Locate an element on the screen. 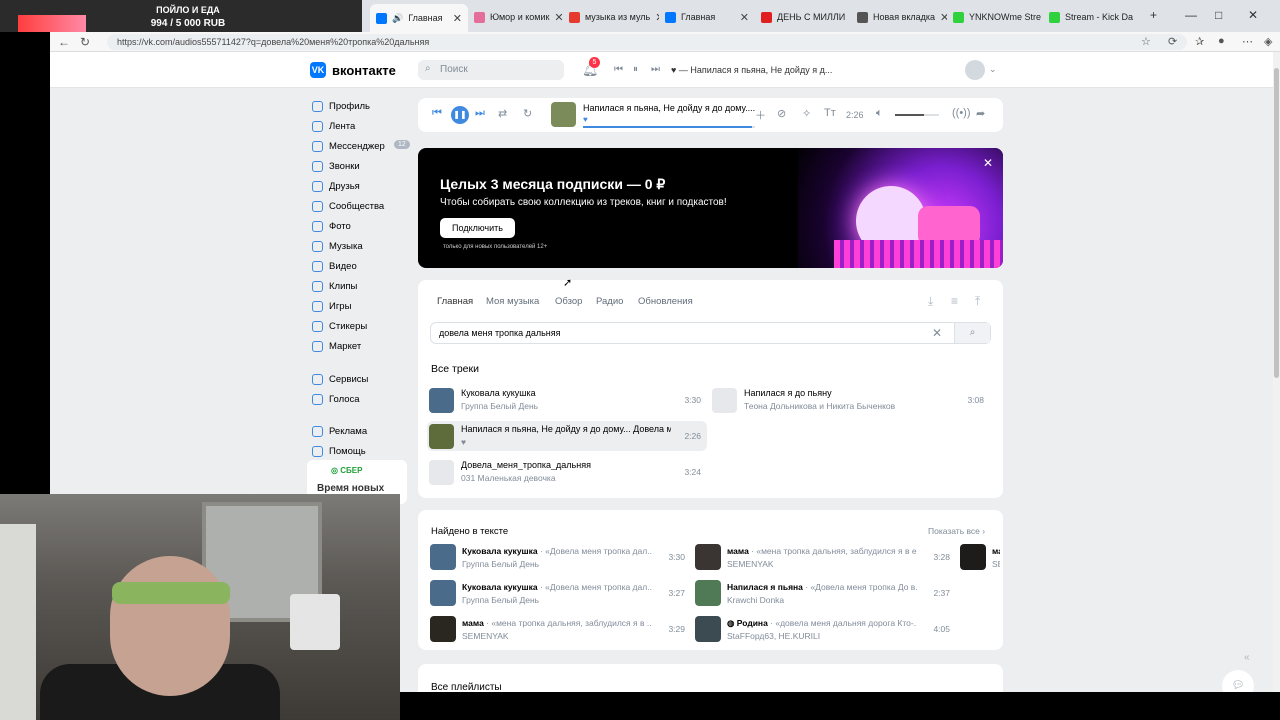 The image size is (1280, 720). sidebar-item: Сервисы is located at coordinates (340, 379).